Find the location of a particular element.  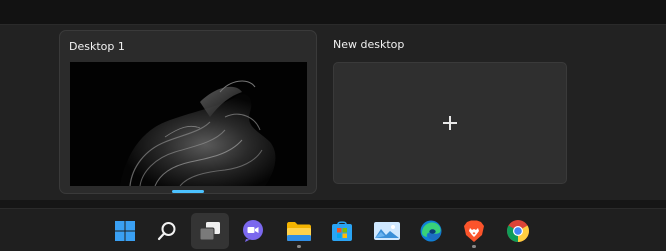

store-icon is located at coordinates (342, 231).